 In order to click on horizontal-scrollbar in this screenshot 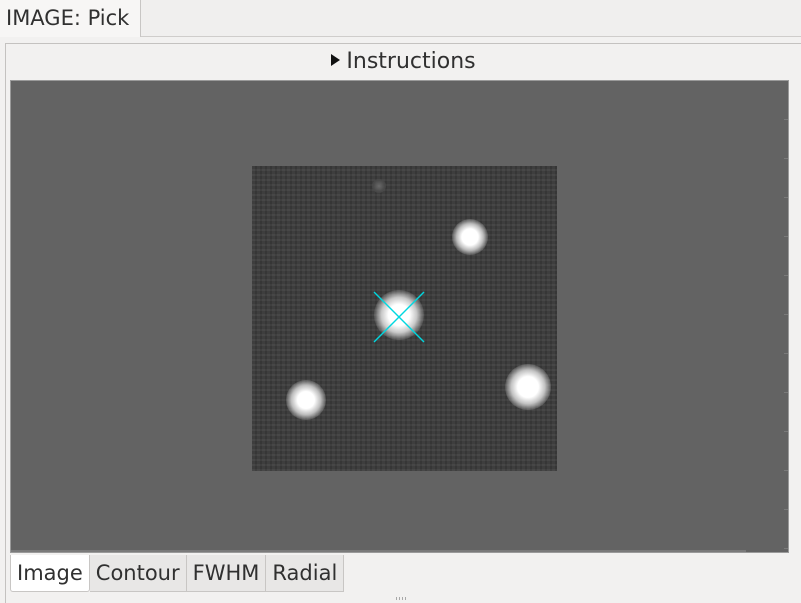, I will do `click(378, 551)`.